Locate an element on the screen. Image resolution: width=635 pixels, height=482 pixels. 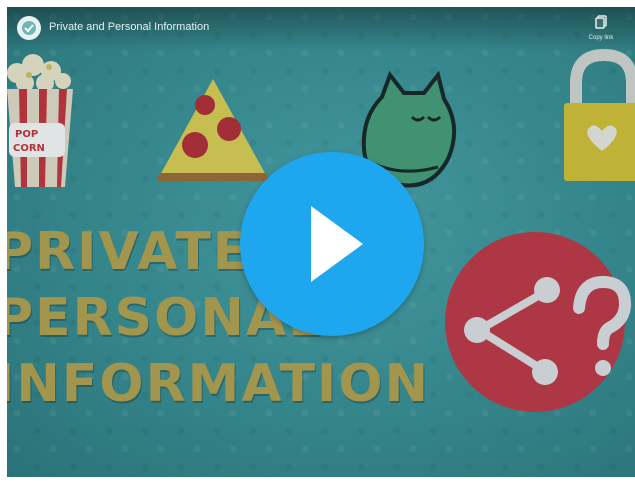
channel-logo-glyph is located at coordinates (29, 28).